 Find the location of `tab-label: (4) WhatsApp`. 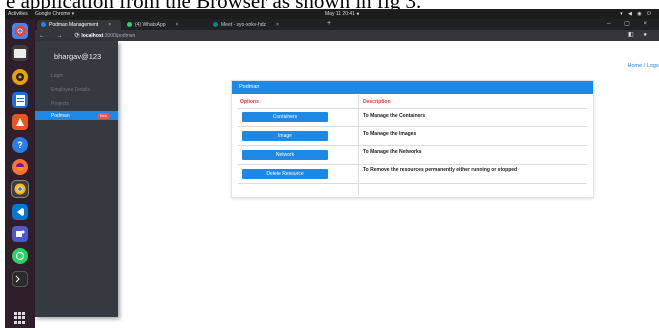

tab-label: (4) WhatsApp is located at coordinates (150, 25).